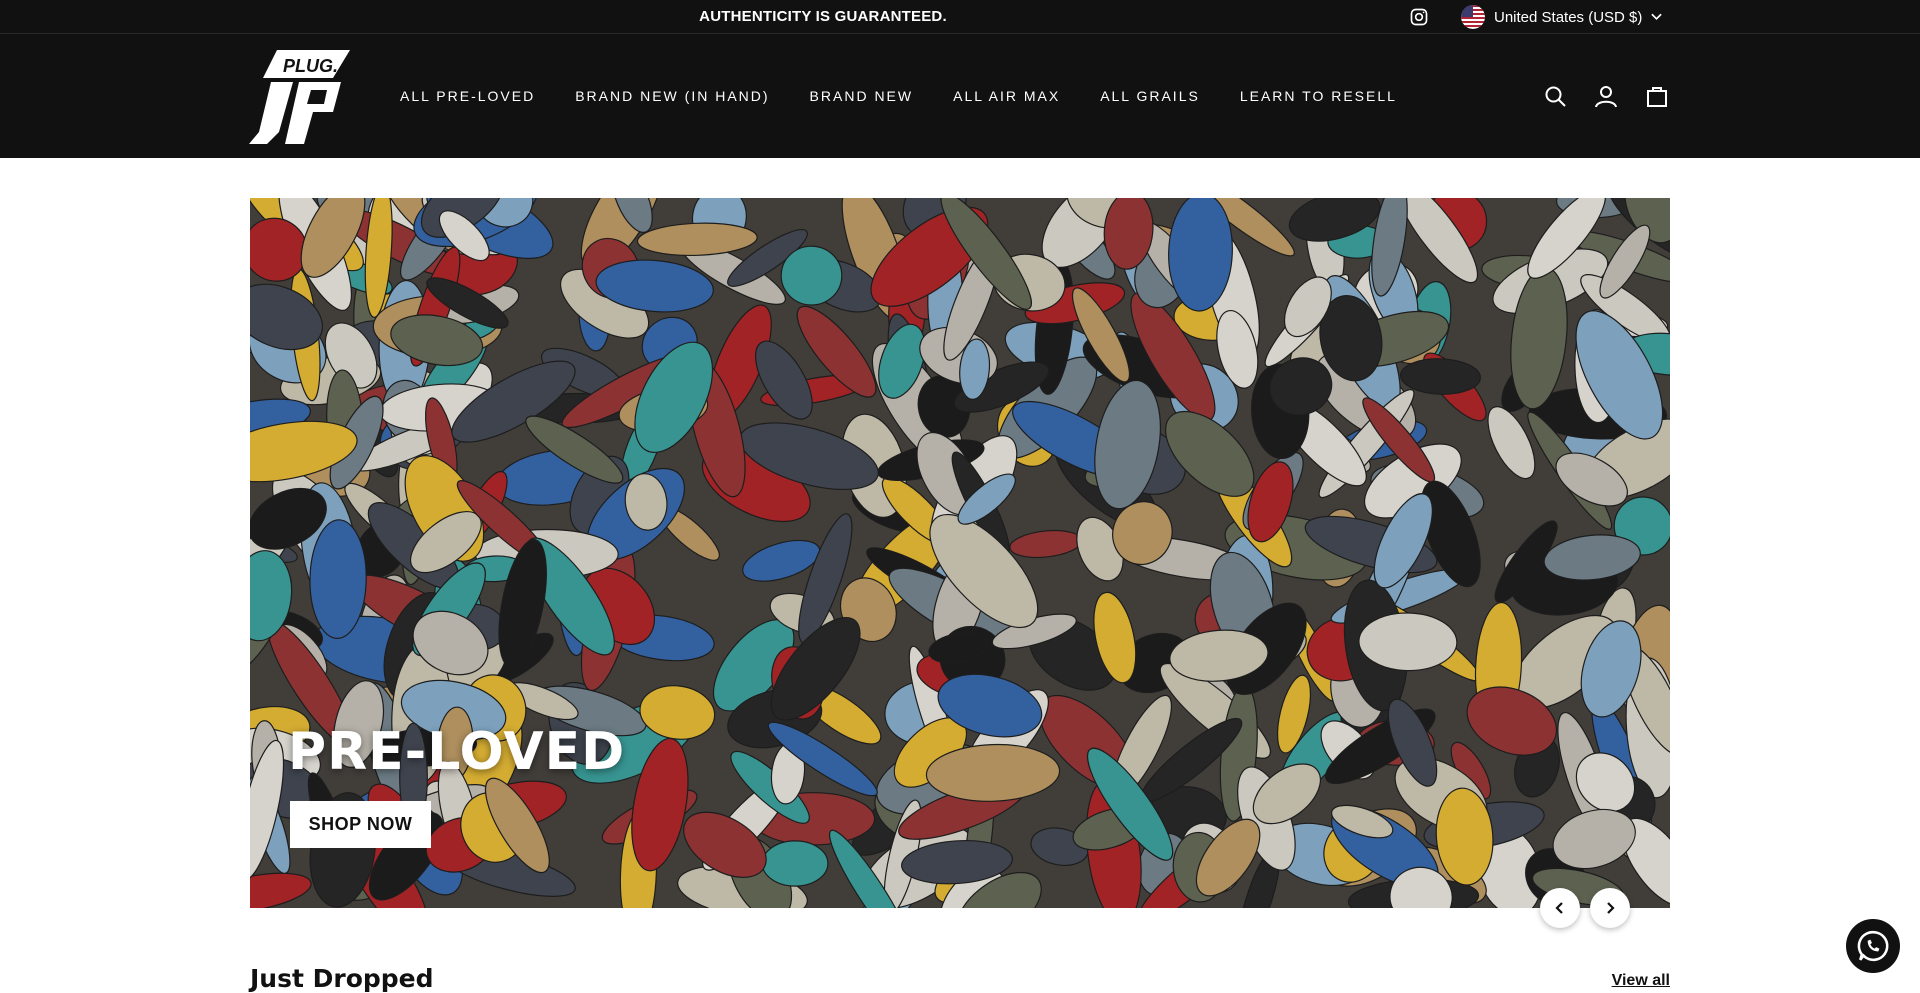 The width and height of the screenshot is (1920, 993). Describe the element at coordinates (672, 96) in the screenshot. I see `nav-brand-new-in-hand: BRAND NEW (IN HAND)` at that location.